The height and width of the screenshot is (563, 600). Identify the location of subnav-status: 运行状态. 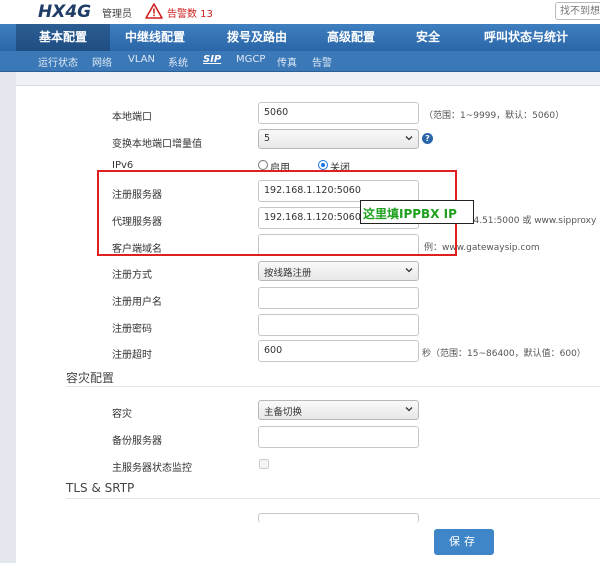
(58, 61).